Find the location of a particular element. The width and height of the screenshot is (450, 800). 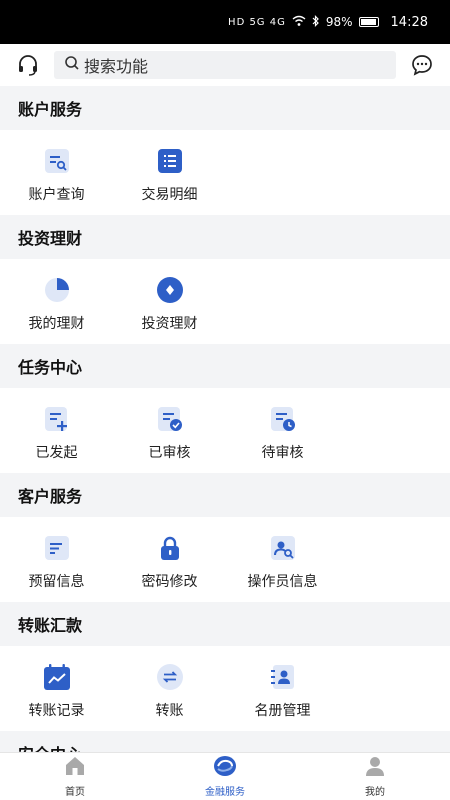

doc-clock-icon is located at coordinates (283, 419).